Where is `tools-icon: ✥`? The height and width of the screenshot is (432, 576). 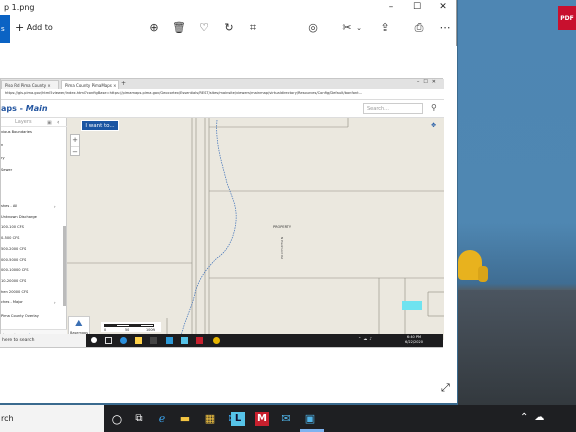
tools-icon: ✥ is located at coordinates (433, 125).